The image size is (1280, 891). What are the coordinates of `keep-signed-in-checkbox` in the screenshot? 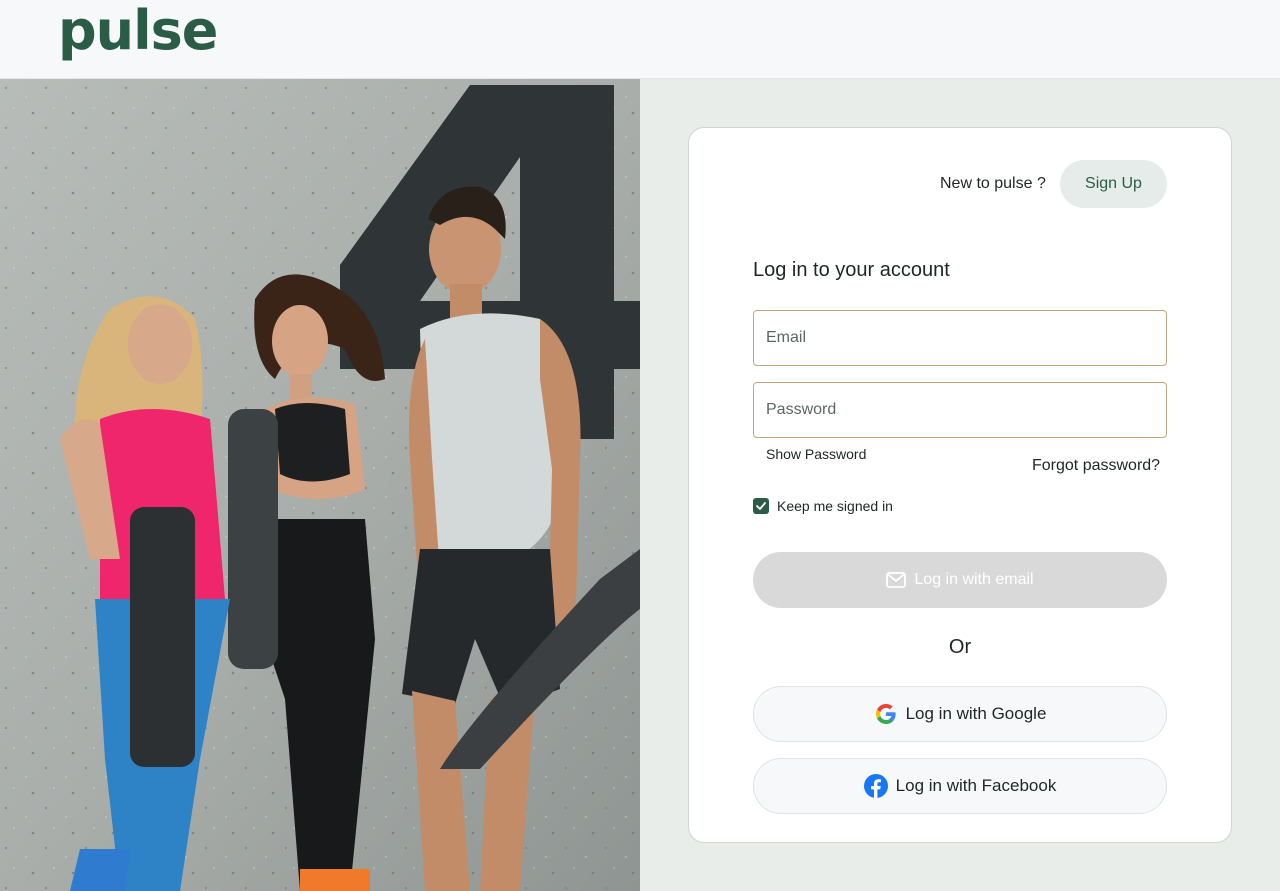 It's located at (761, 506).